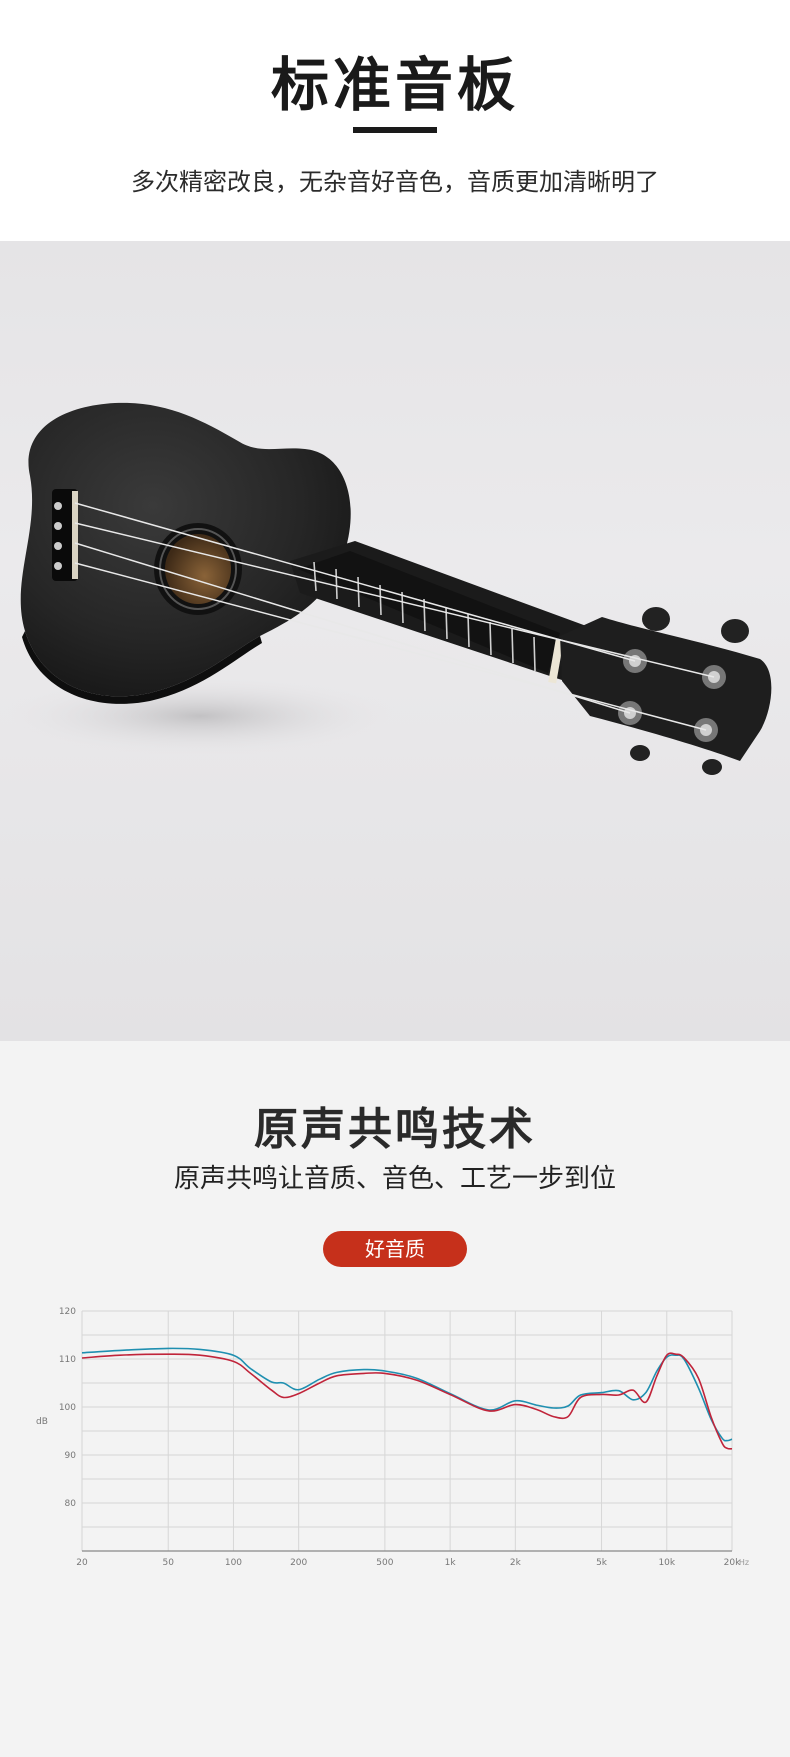  Describe the element at coordinates (602, 1563) in the screenshot. I see `x-tick-label: 5k` at that location.